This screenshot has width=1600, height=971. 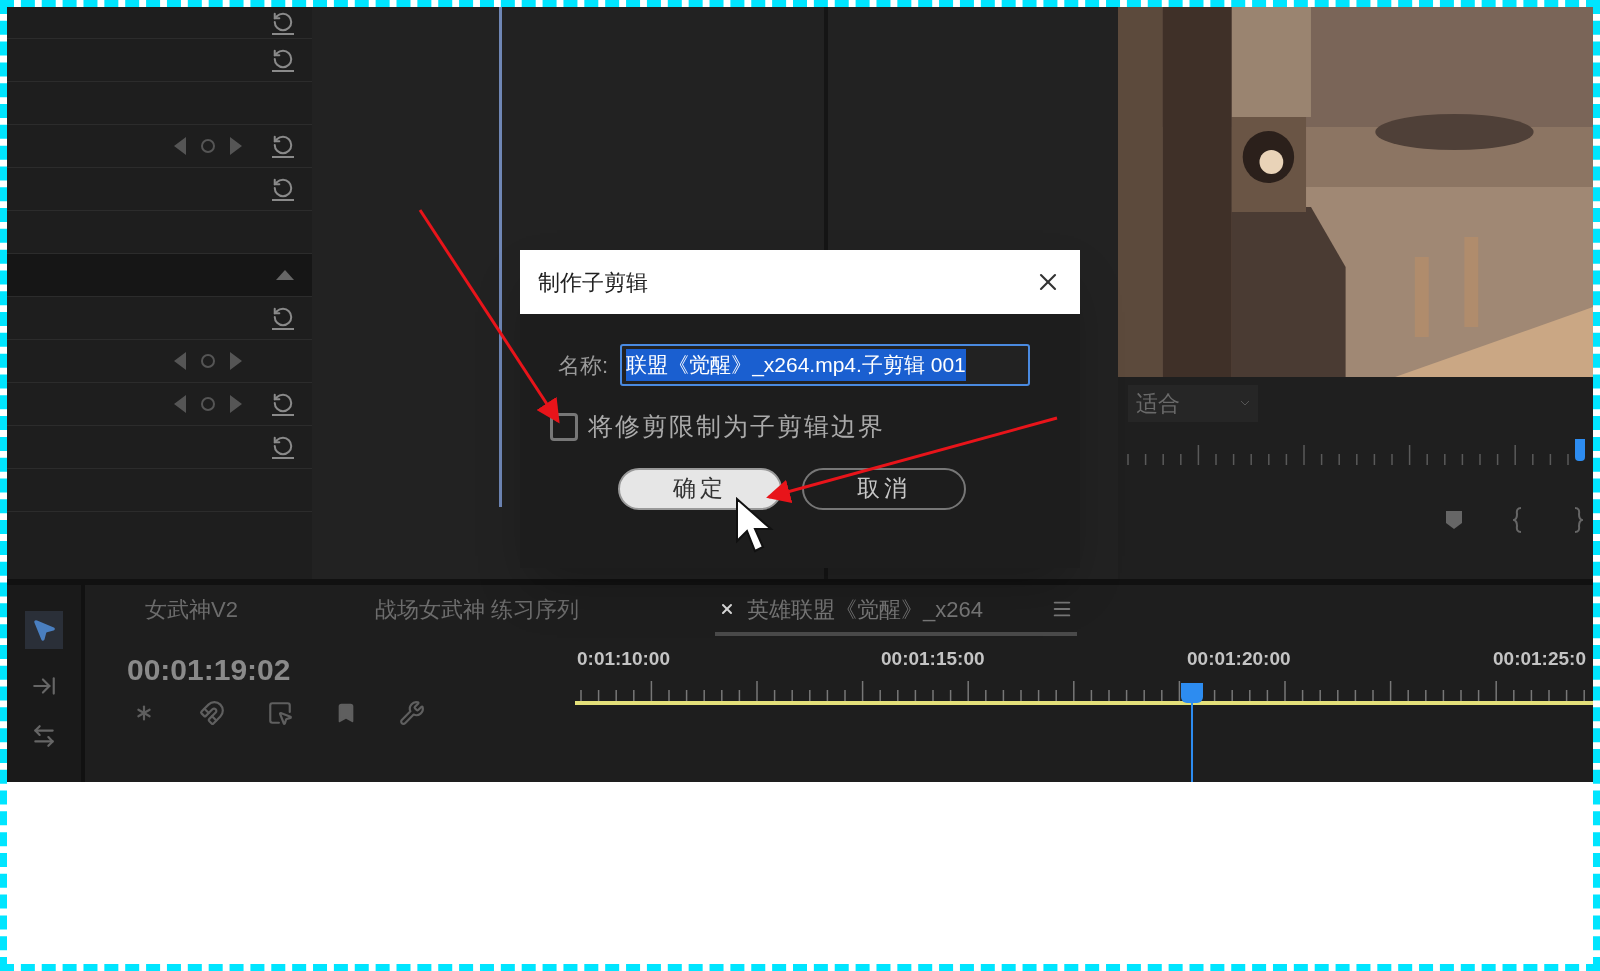 I want to click on sequence-tab: 英雄联盟《觉醒》_x264, so click(x=896, y=611).